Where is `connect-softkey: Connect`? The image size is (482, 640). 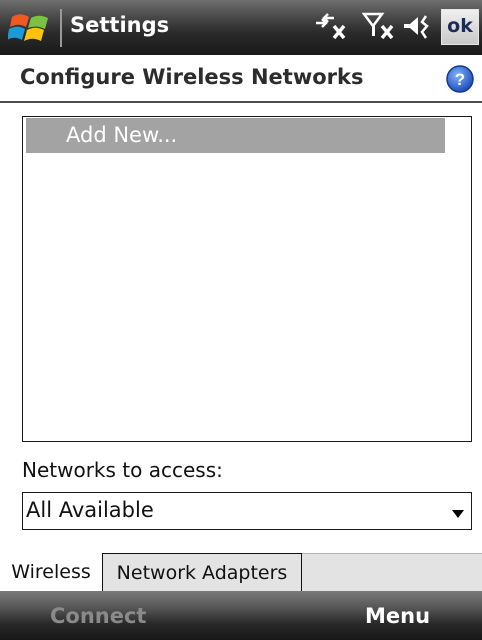
connect-softkey: Connect is located at coordinates (98, 616).